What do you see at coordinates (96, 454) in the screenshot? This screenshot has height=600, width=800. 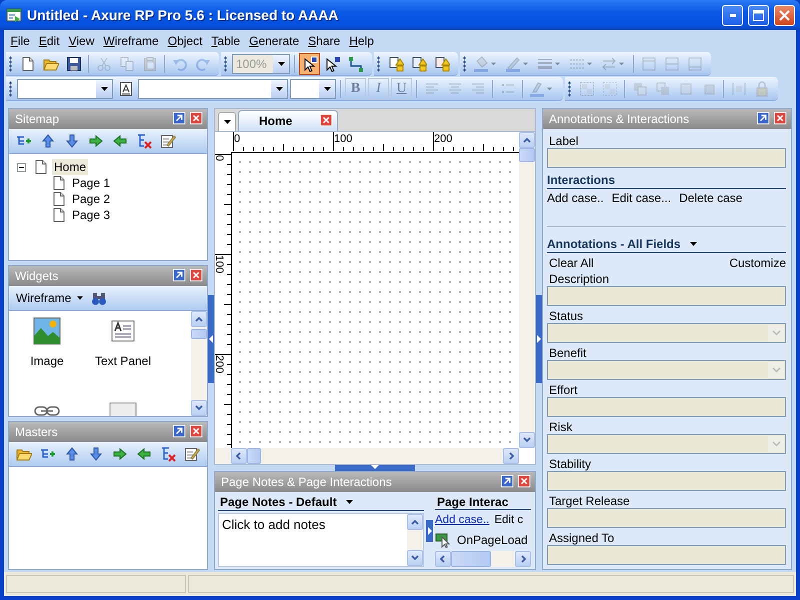 I see `down-arrow-icon` at bounding box center [96, 454].